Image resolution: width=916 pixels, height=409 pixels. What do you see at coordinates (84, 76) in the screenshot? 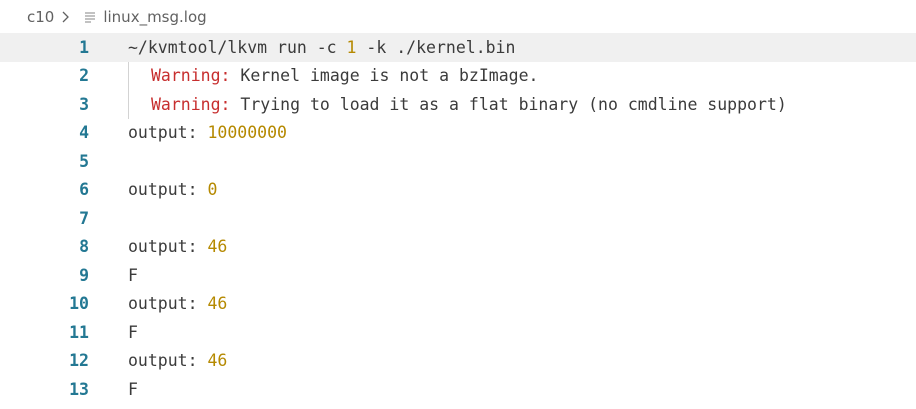
I see `line-number: 2` at bounding box center [84, 76].